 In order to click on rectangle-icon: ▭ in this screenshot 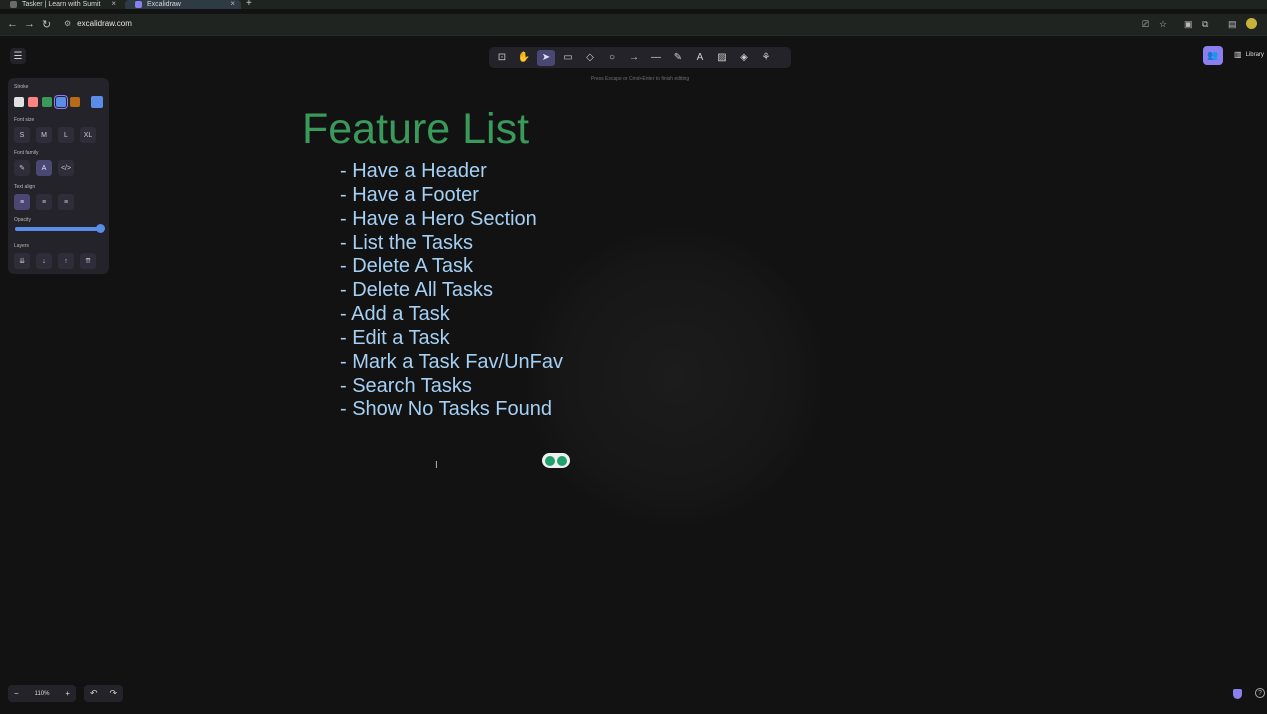, I will do `click(568, 58)`.